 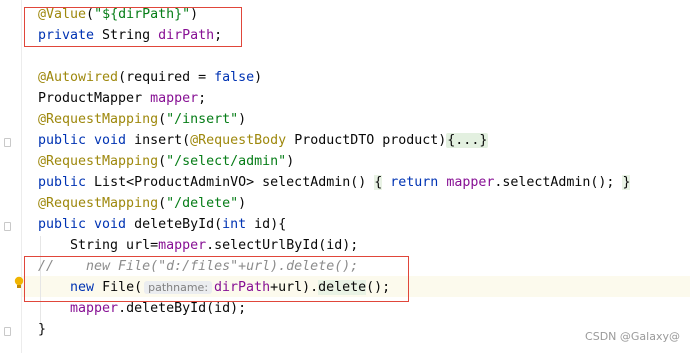 I want to click on code-line: @Autowired(required = false), so click(x=150, y=77).